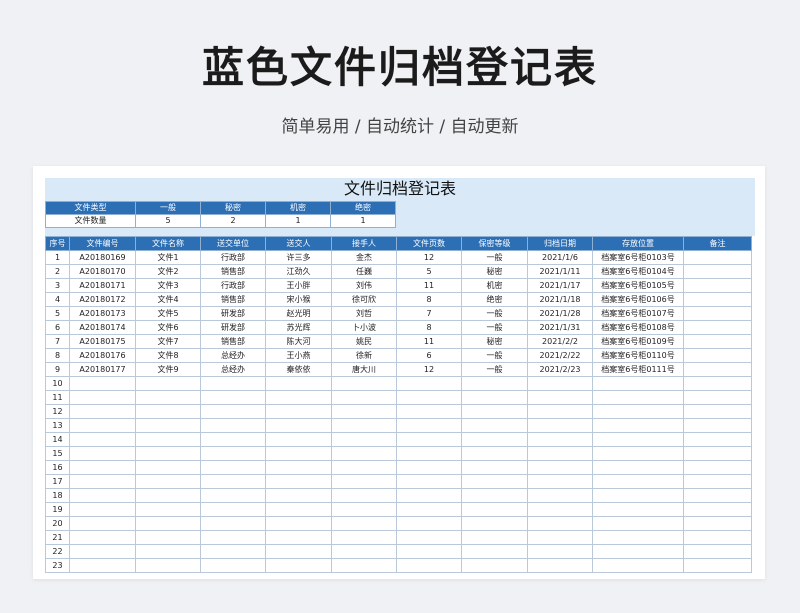 The width and height of the screenshot is (800, 613). Describe the element at coordinates (57, 565) in the screenshot. I see `table-cell: 23` at that location.